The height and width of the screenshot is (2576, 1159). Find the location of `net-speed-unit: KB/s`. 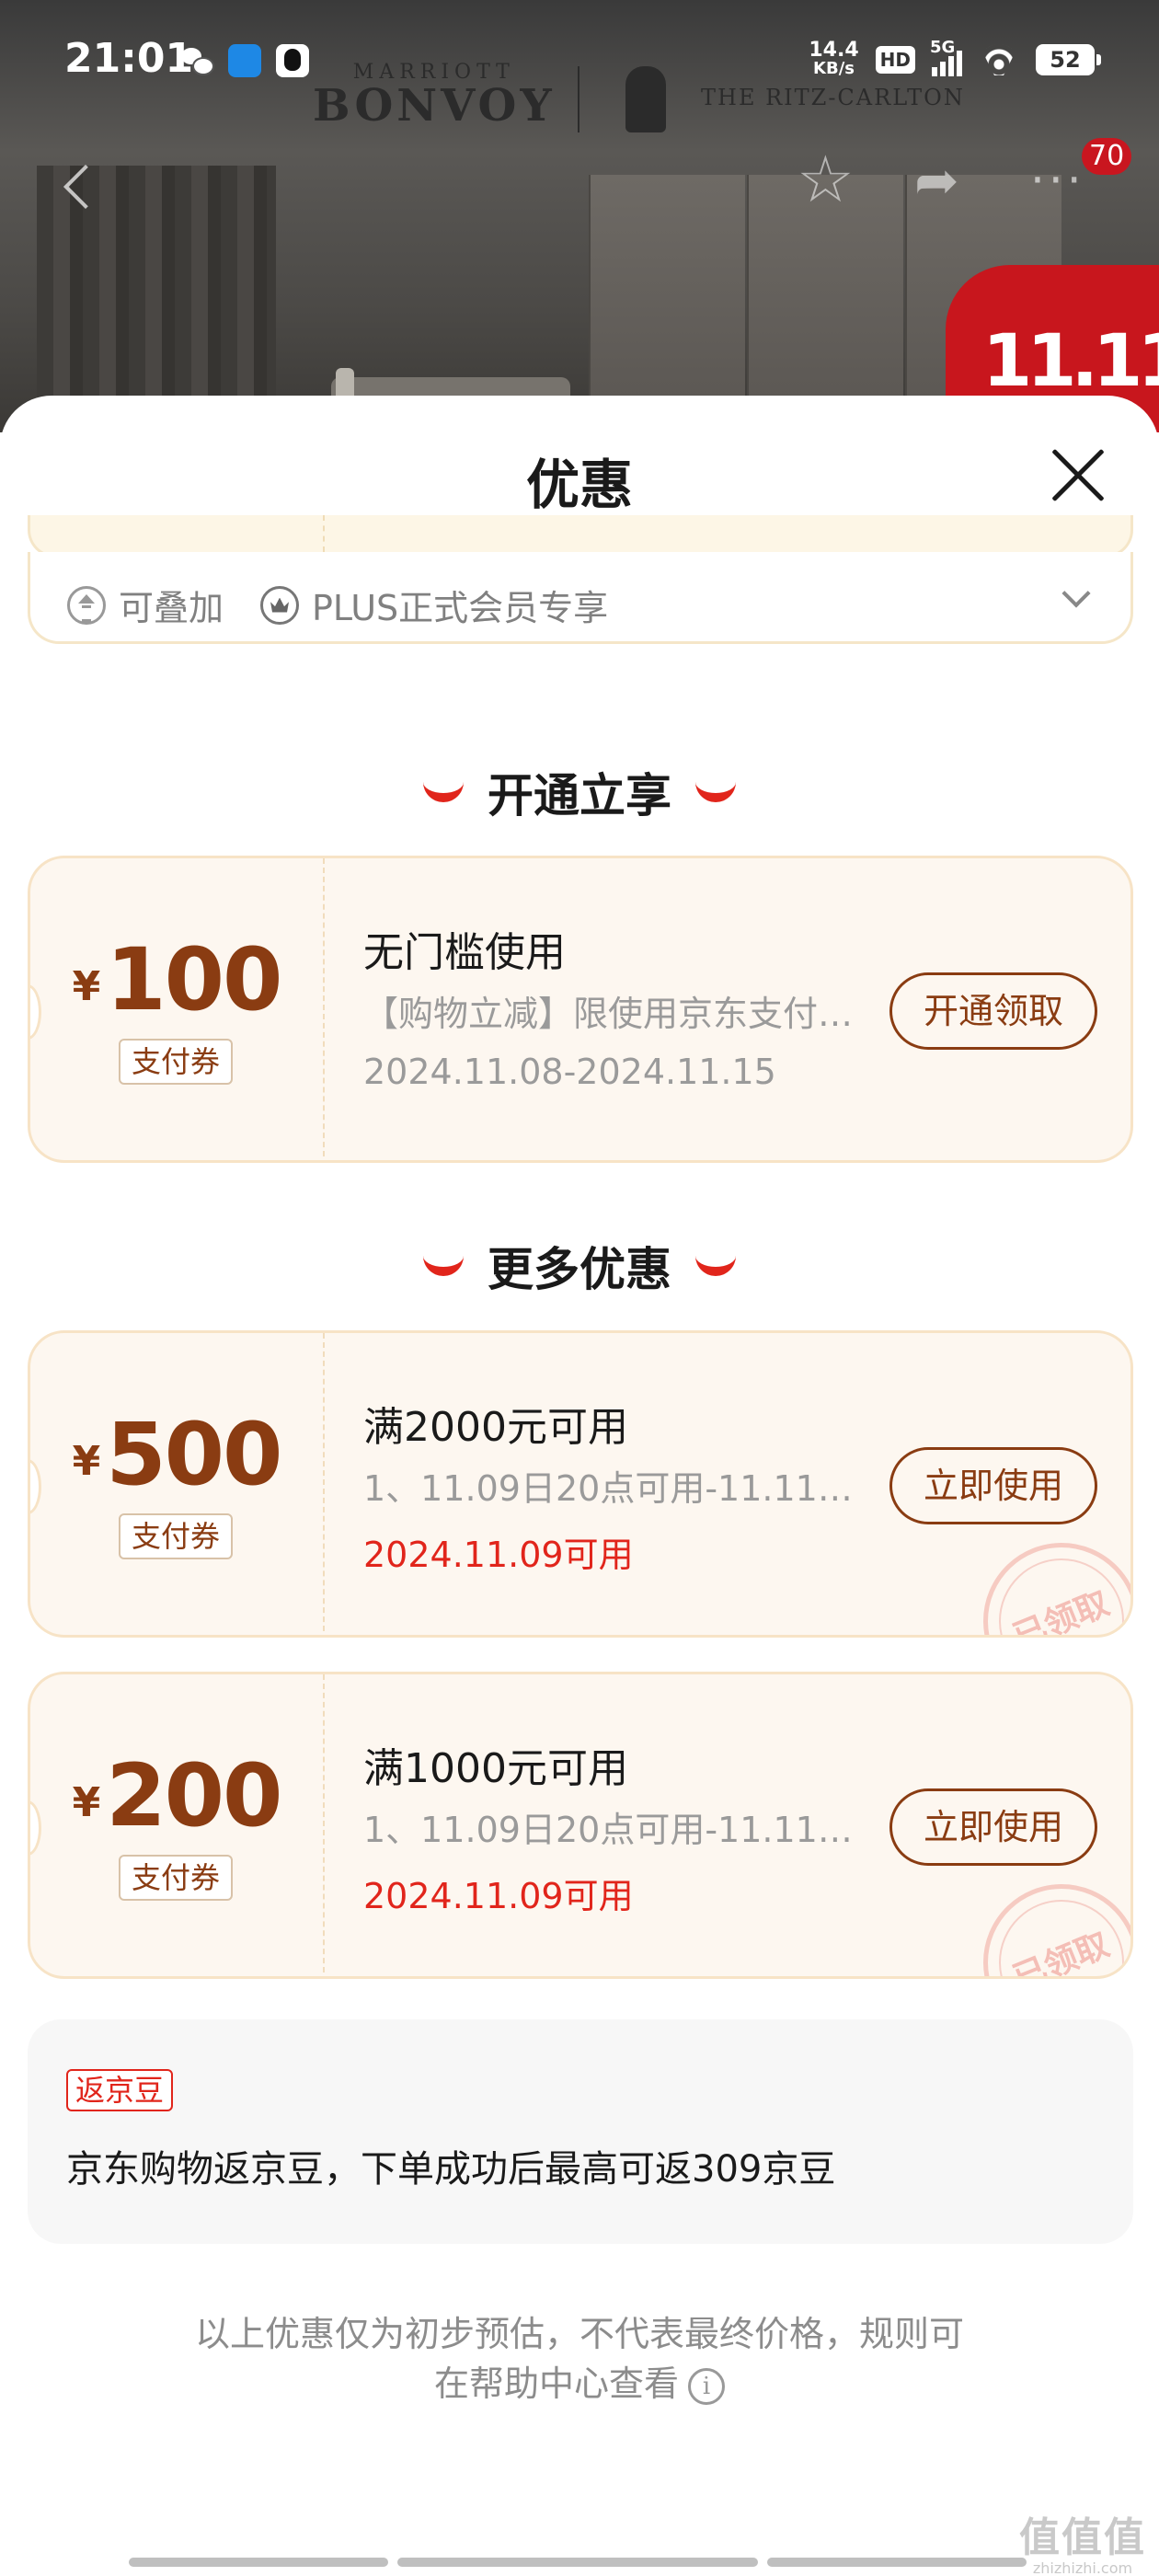

net-speed-unit: KB/s is located at coordinates (834, 68).